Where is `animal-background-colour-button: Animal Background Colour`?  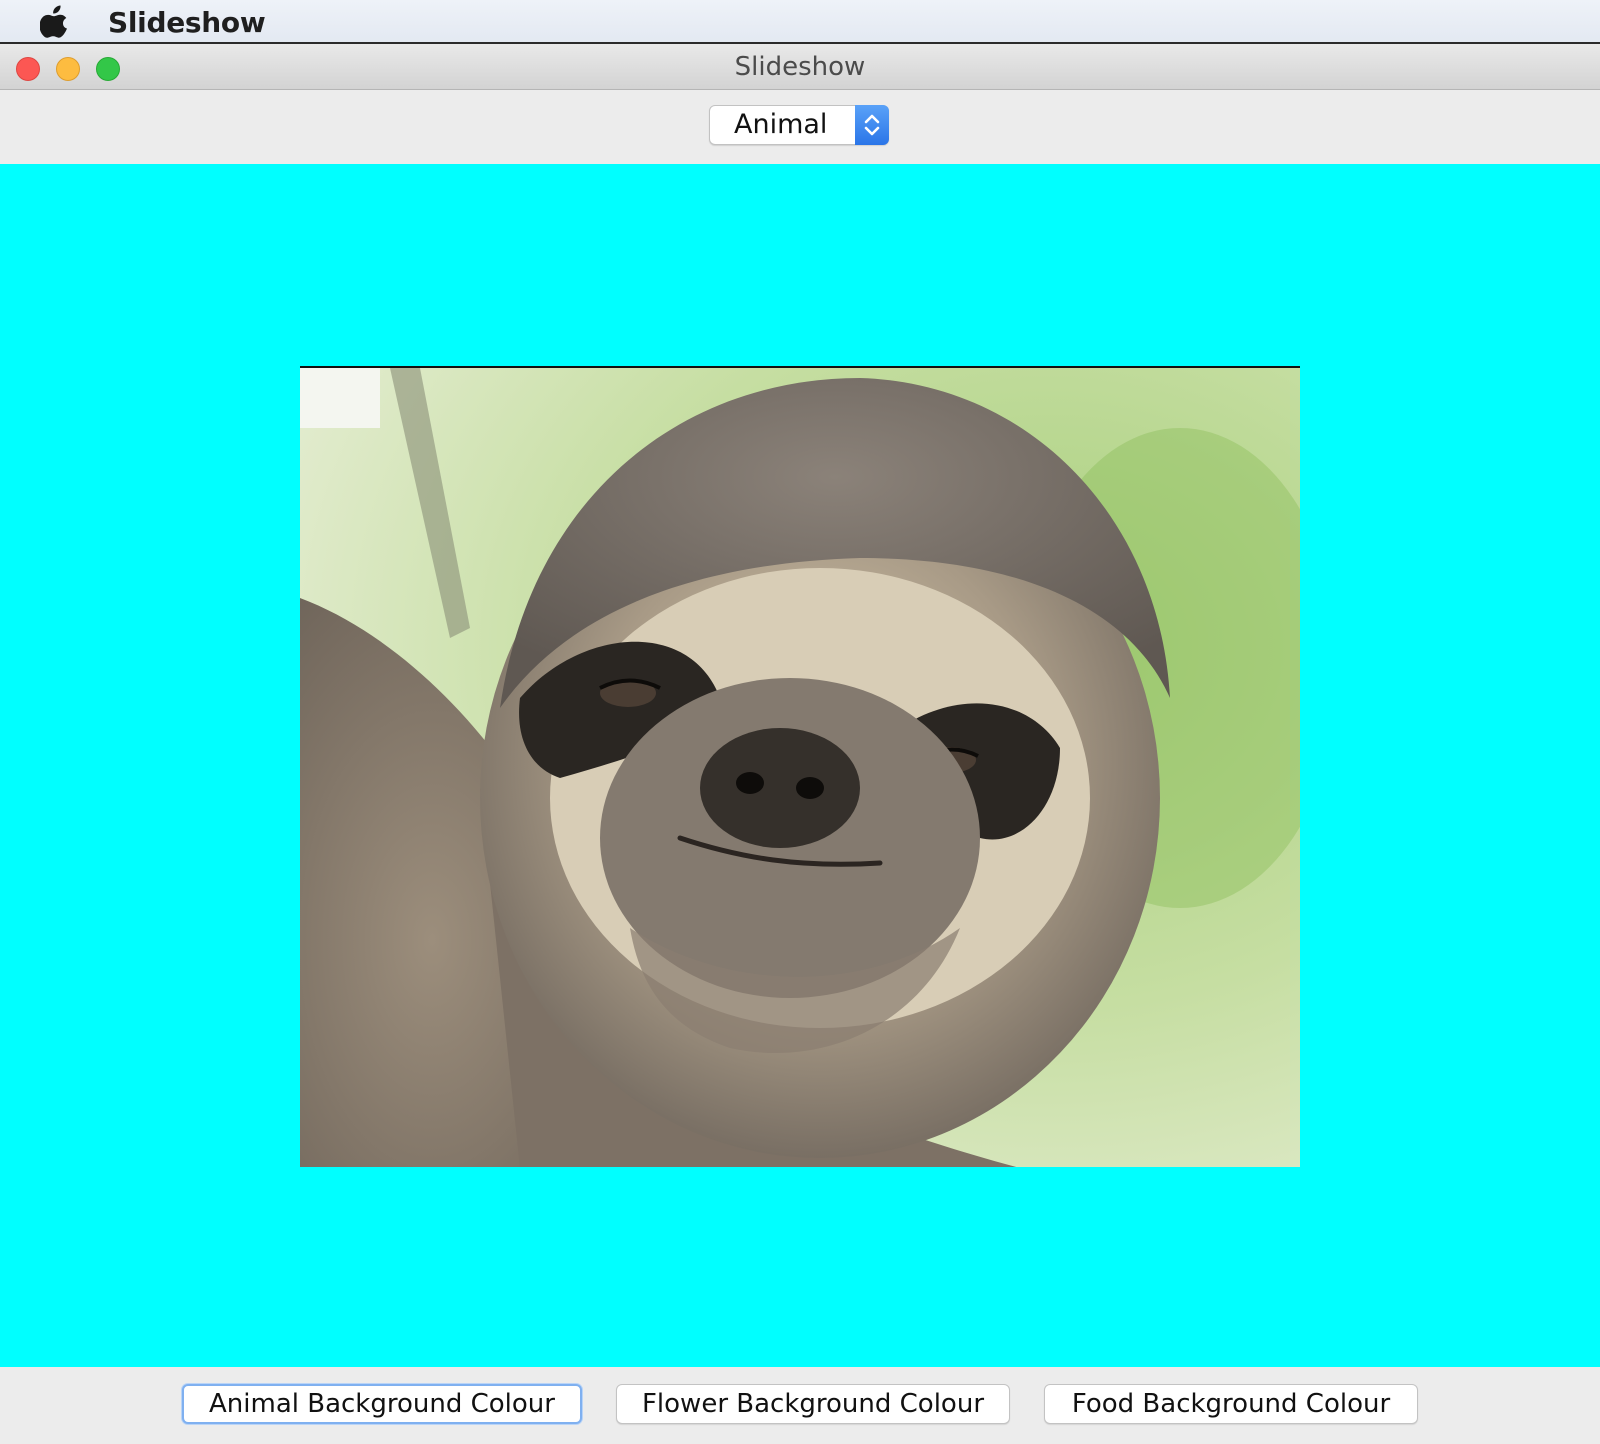 animal-background-colour-button: Animal Background Colour is located at coordinates (382, 1404).